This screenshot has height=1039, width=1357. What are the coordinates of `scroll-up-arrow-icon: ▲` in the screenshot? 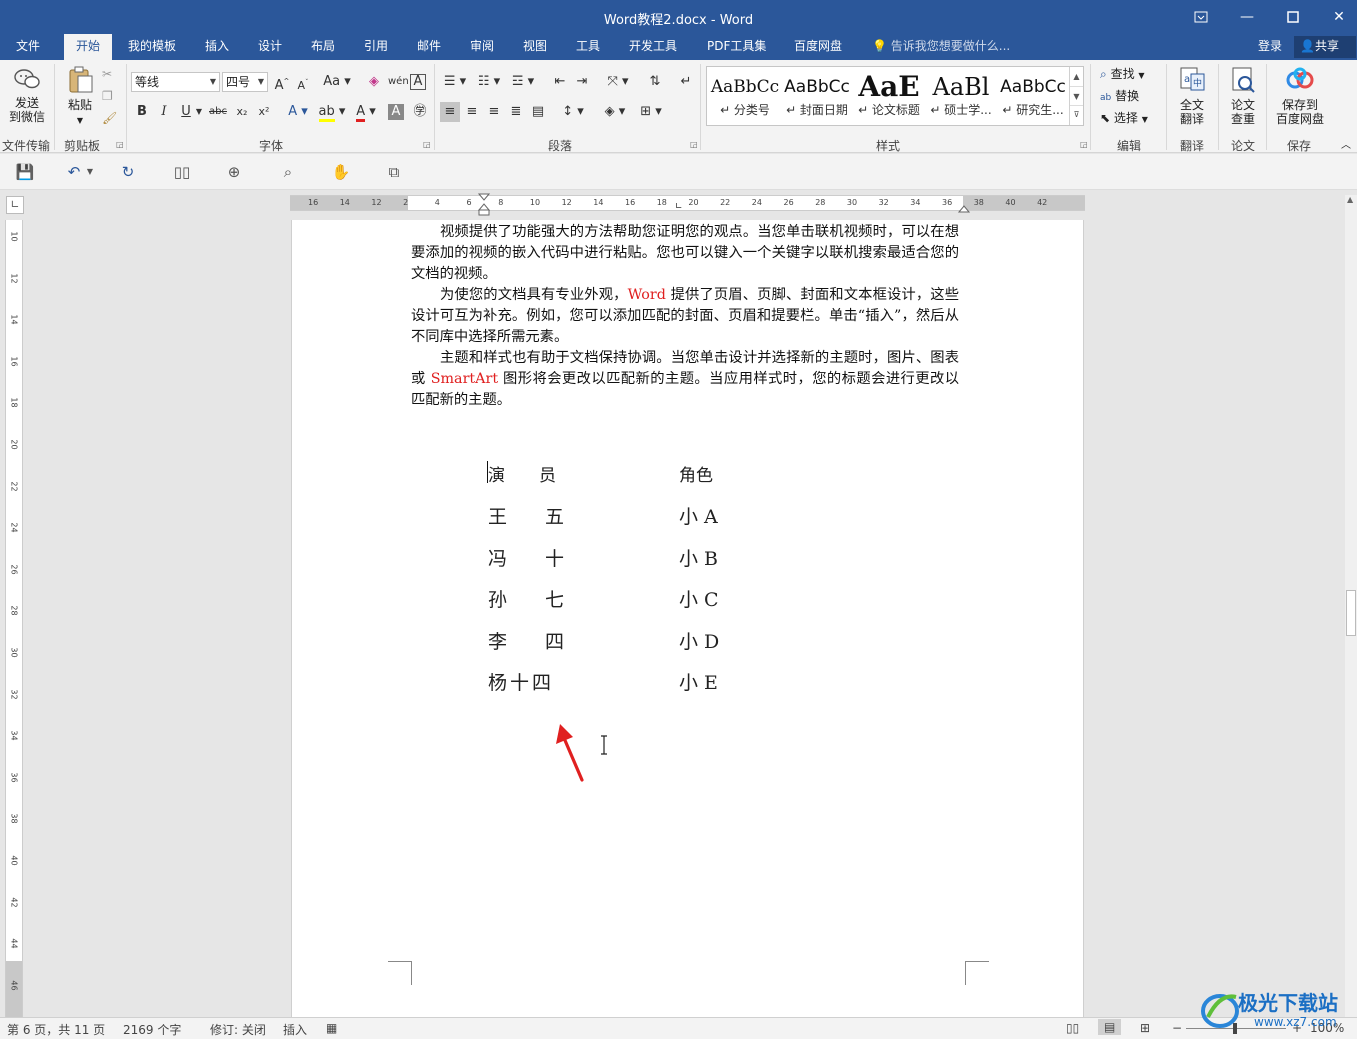 It's located at (1350, 199).